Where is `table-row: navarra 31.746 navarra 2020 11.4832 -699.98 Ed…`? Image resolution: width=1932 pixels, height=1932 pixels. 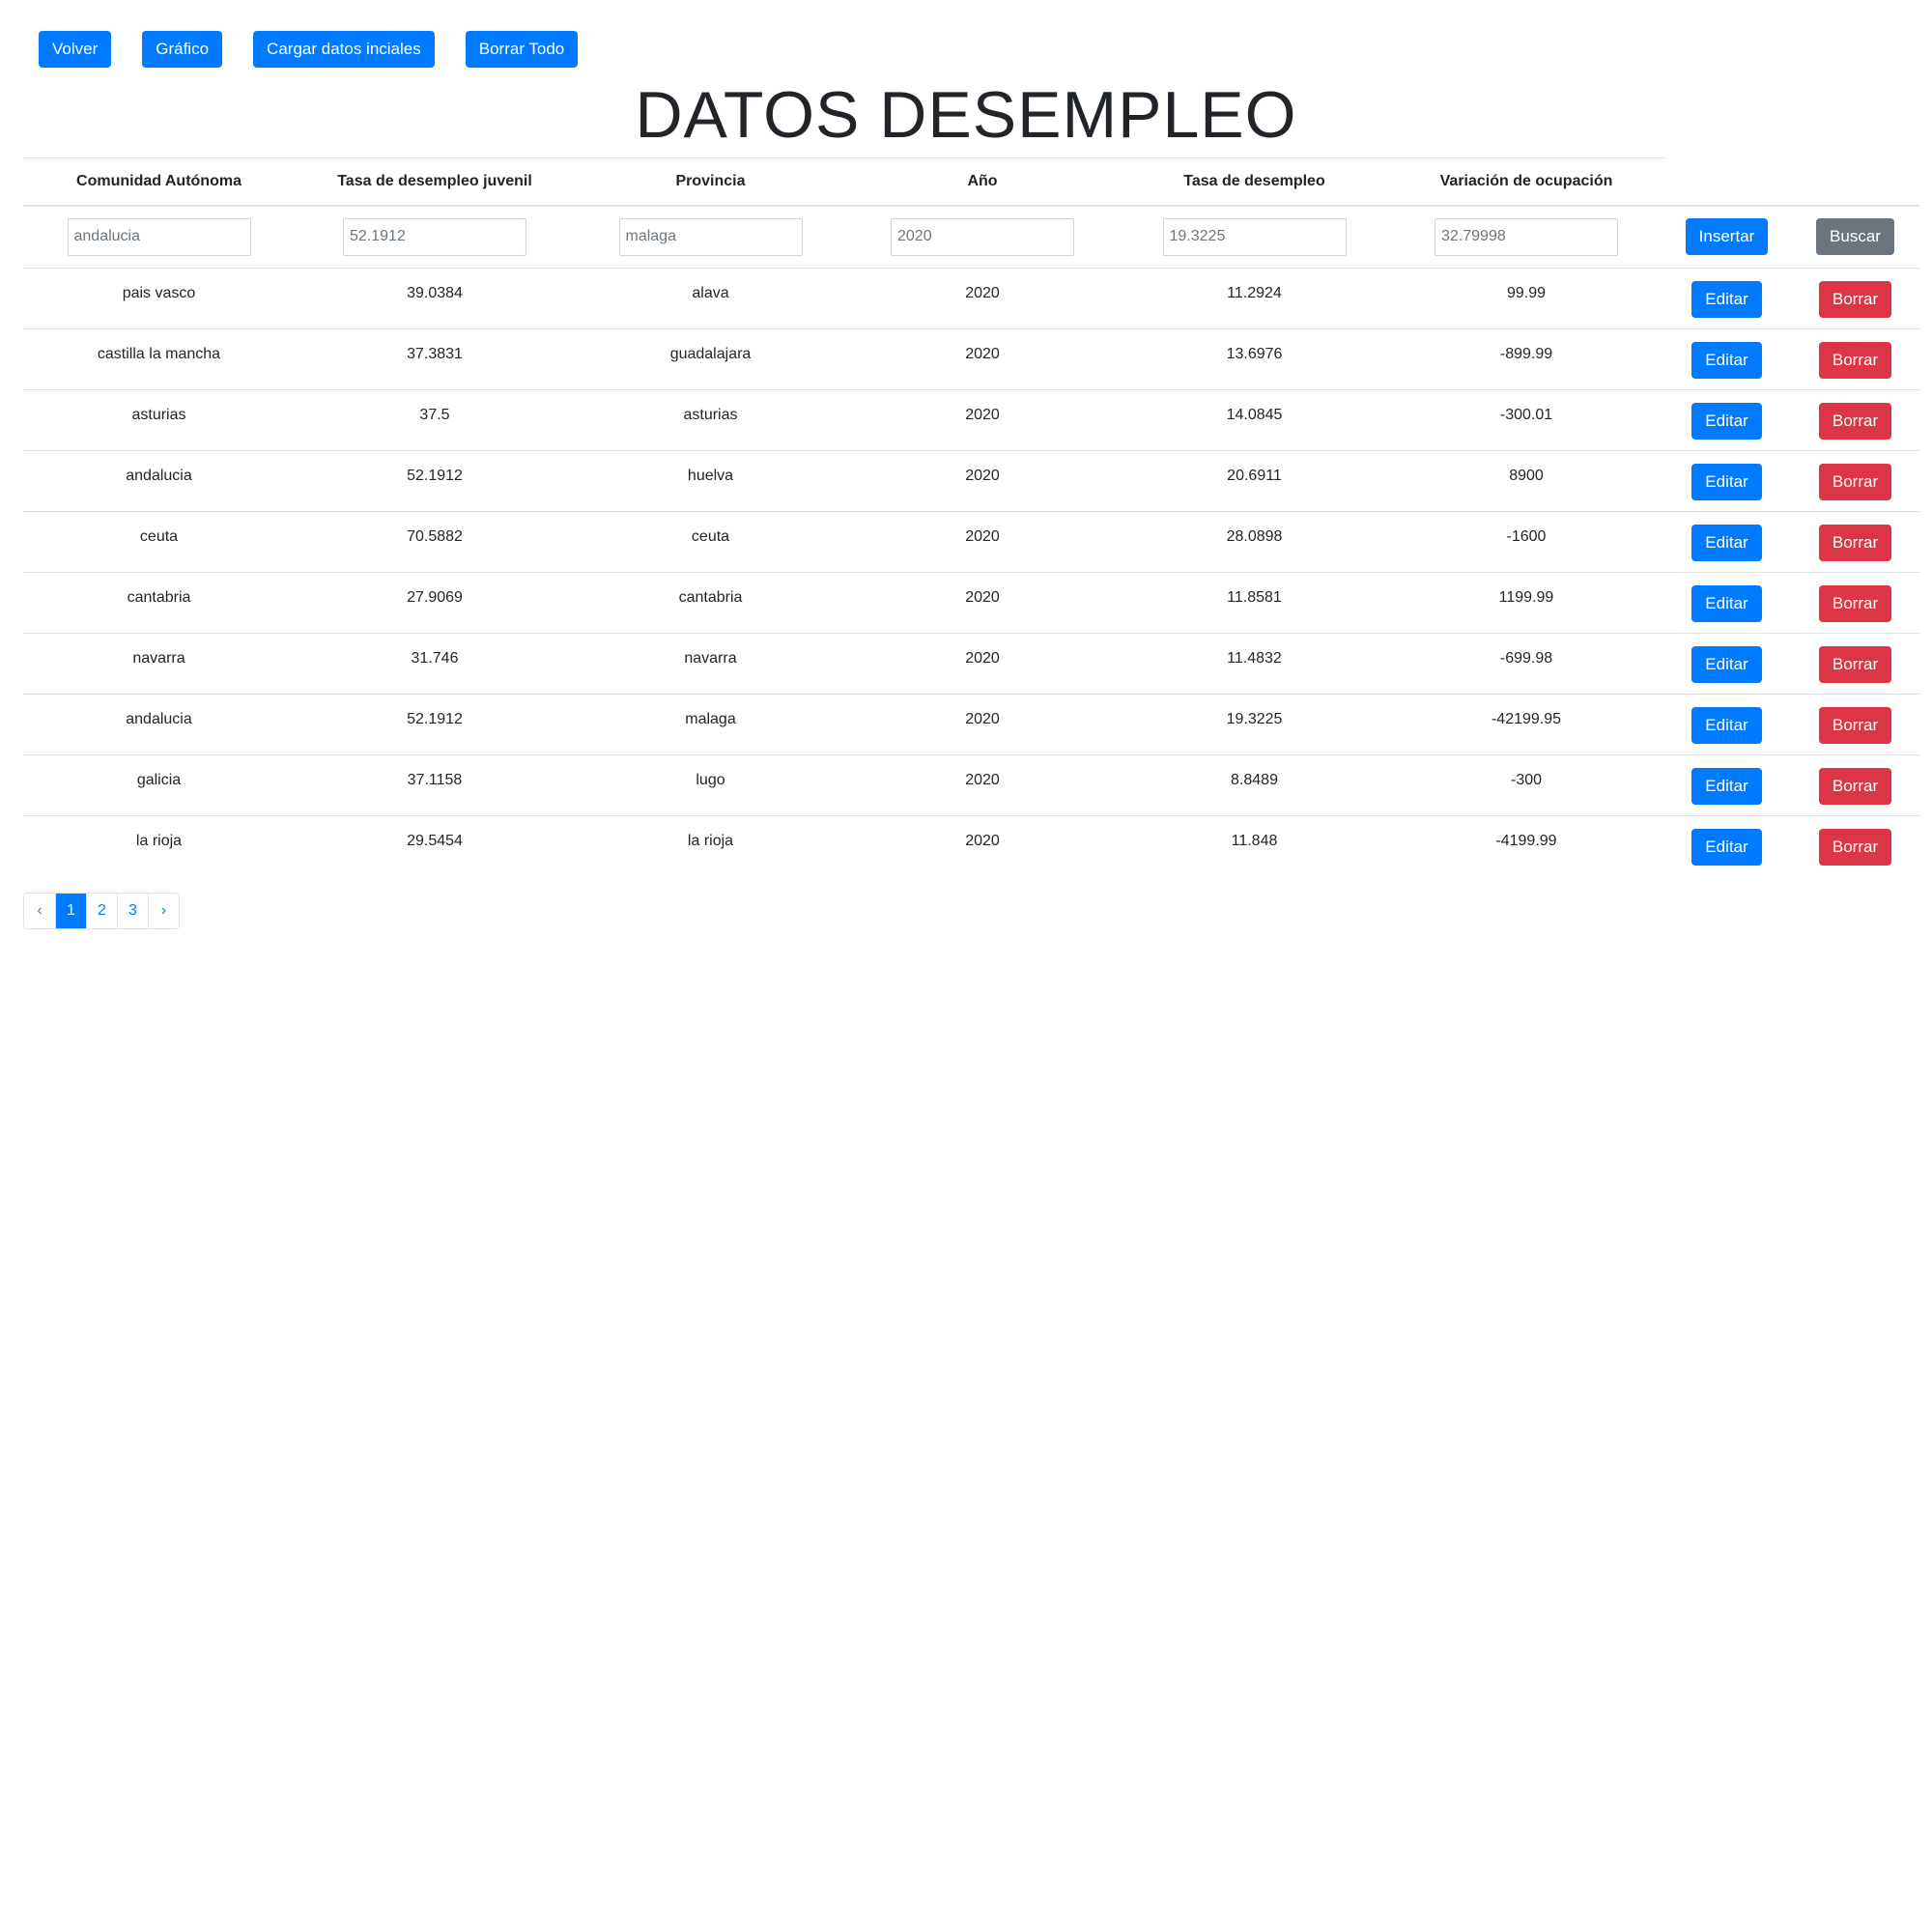
table-row: navarra 31.746 navarra 2020 11.4832 -699.98 Ed… is located at coordinates (971, 663).